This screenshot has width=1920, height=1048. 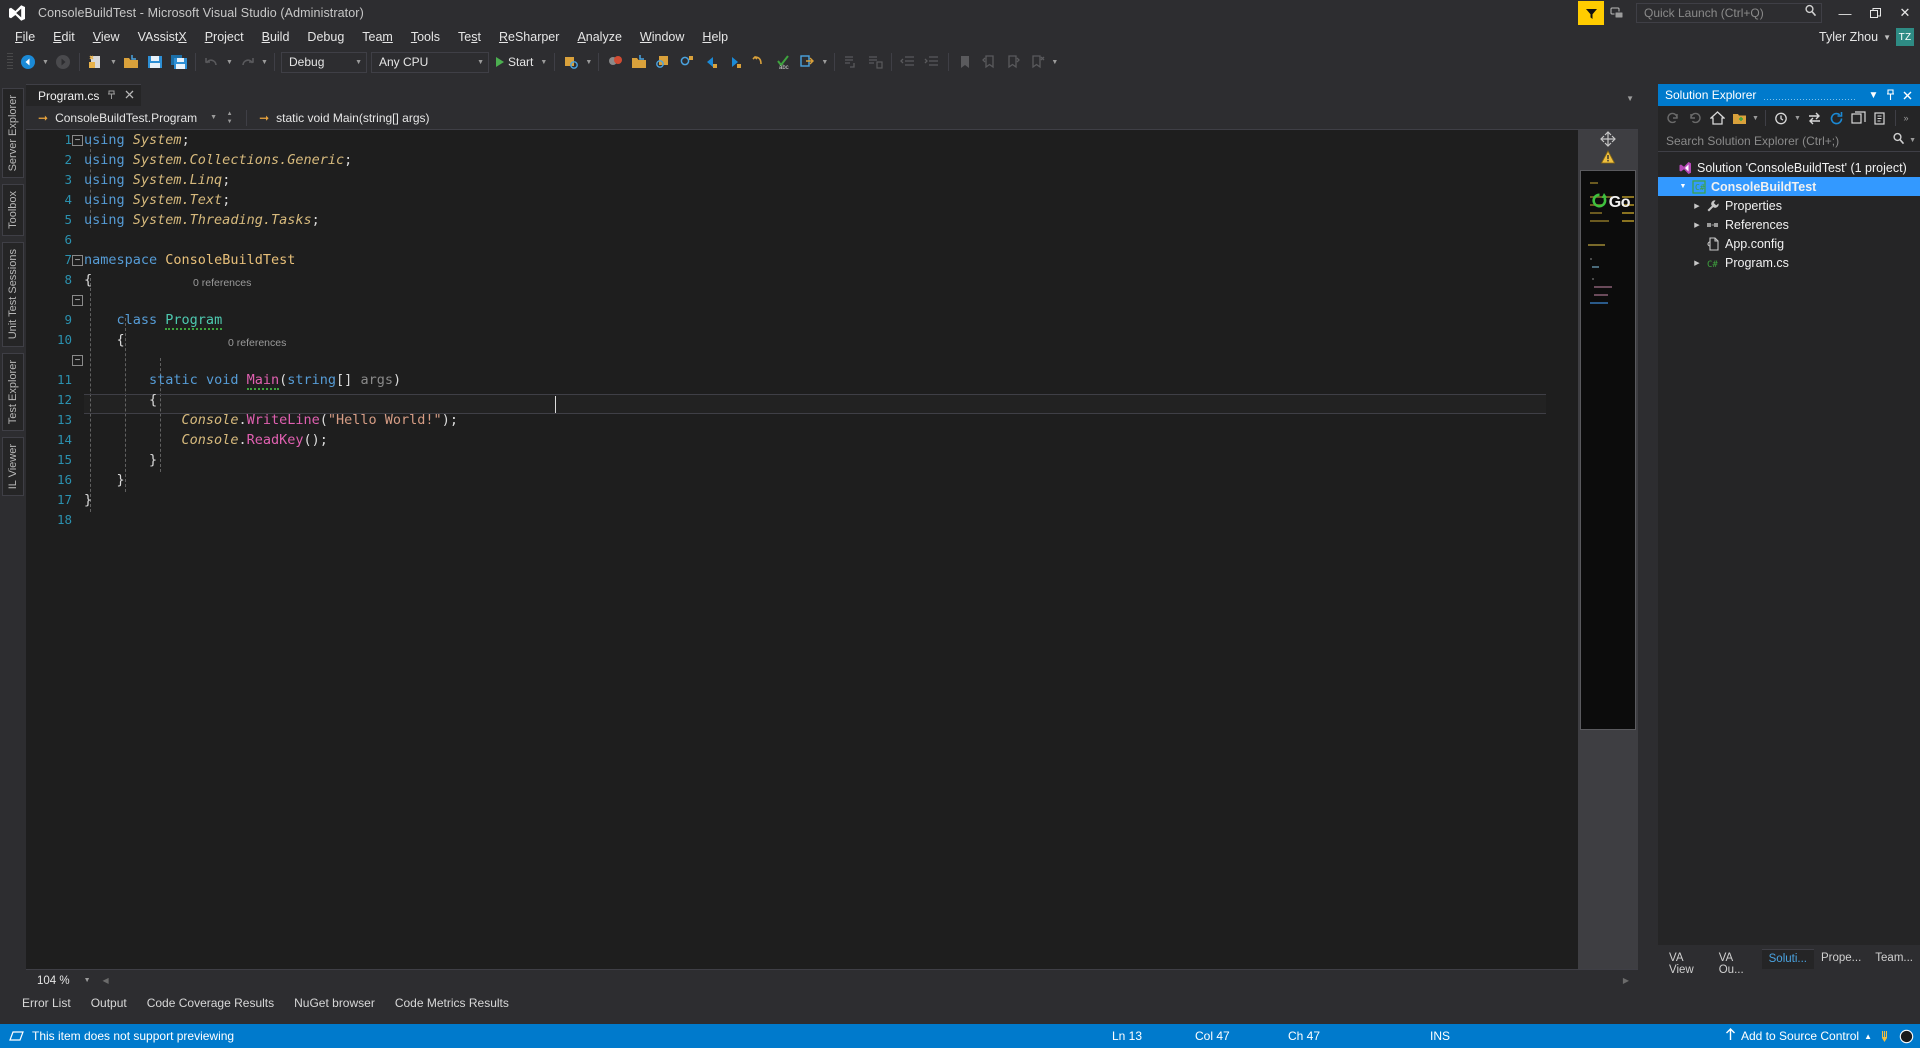 What do you see at coordinates (759, 62) in the screenshot?
I see `undo-parse-icon` at bounding box center [759, 62].